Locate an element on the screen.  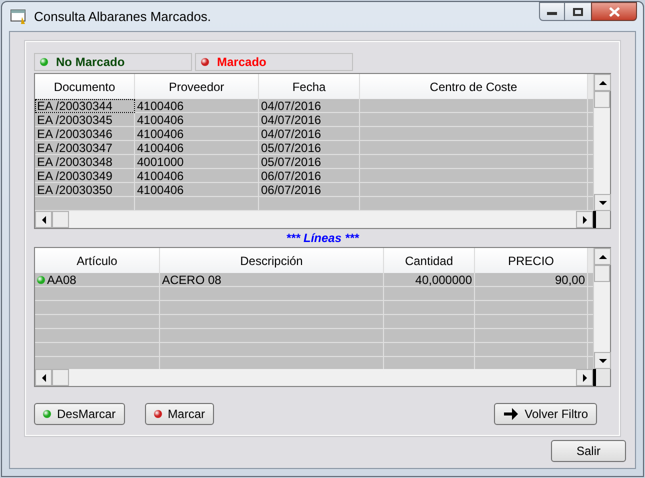
exit-button: Salir is located at coordinates (588, 451).